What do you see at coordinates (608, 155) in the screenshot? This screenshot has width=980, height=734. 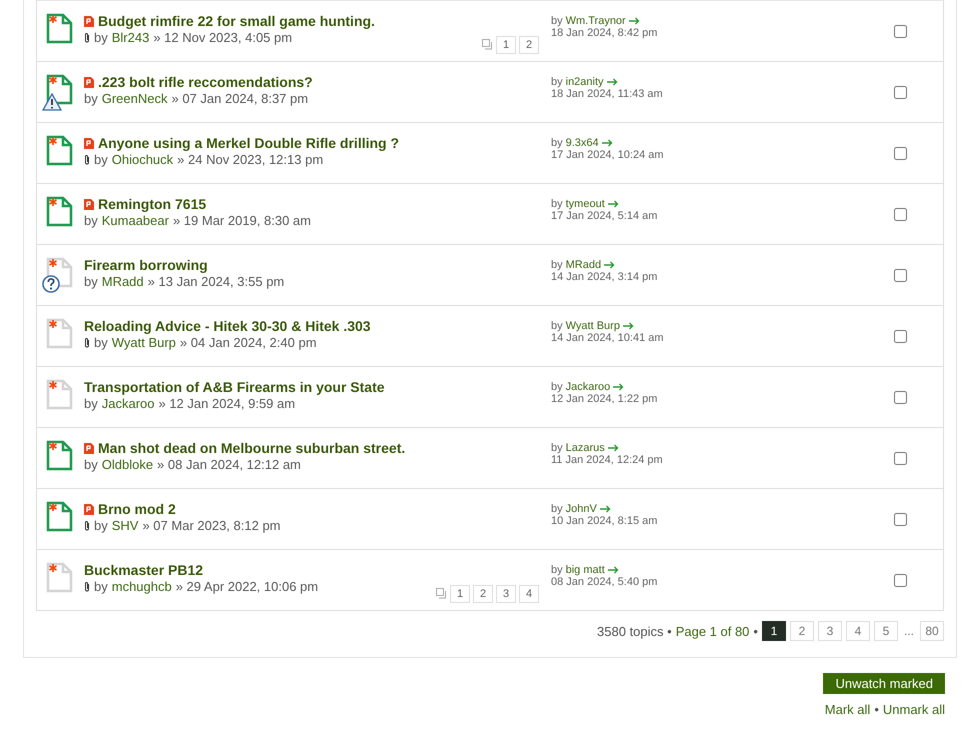 I see `last-post-date: 17 Jan 2024, 10:24 am` at bounding box center [608, 155].